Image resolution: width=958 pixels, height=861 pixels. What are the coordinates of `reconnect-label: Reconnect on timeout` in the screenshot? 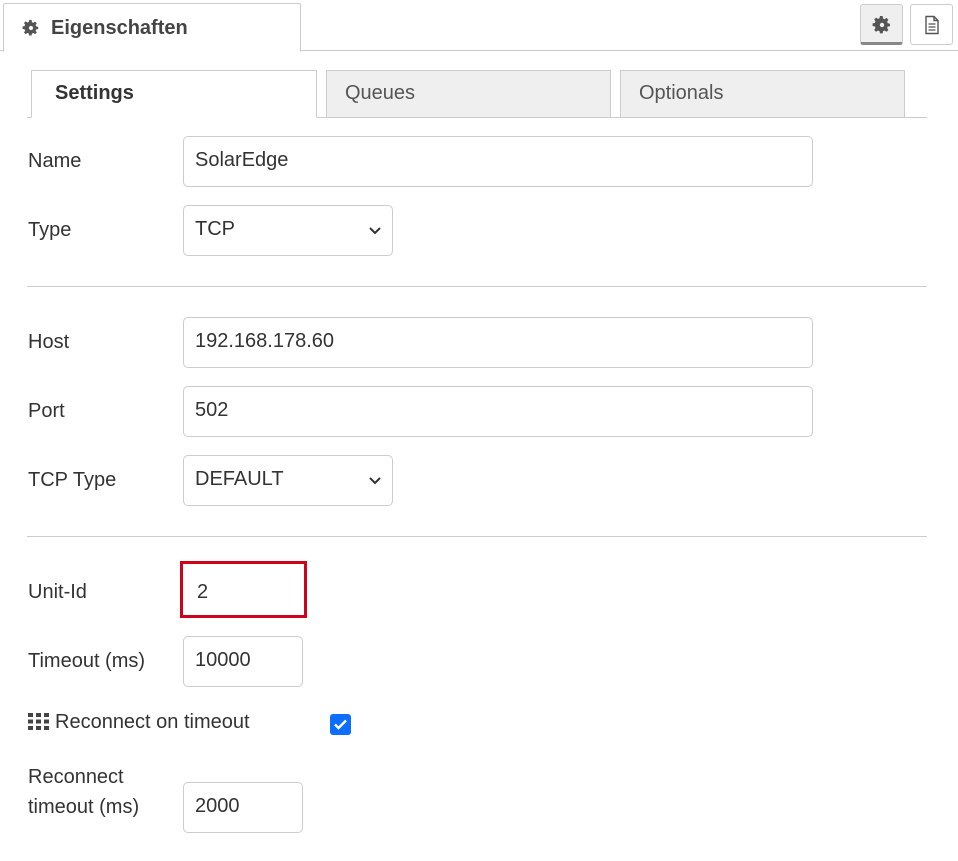 It's located at (152, 722).